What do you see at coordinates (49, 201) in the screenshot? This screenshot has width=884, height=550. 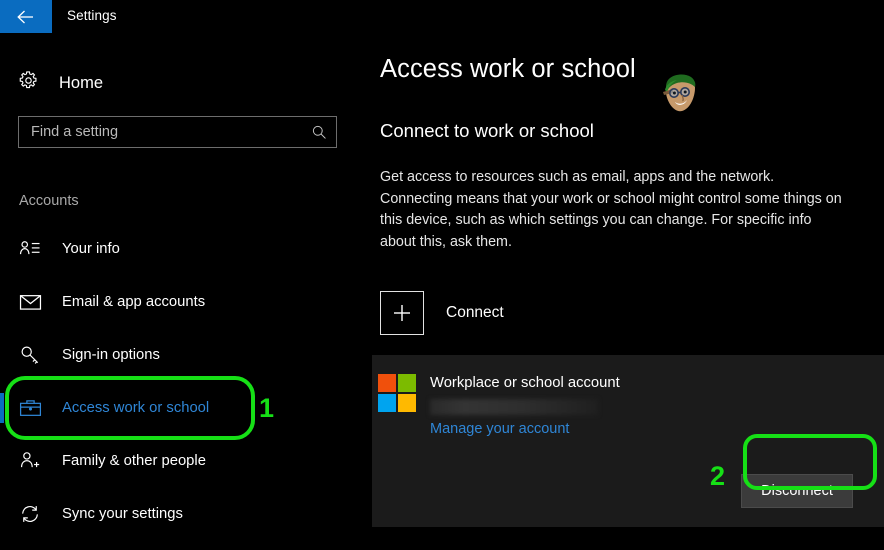 I see `sidebar-section-title: Accounts` at bounding box center [49, 201].